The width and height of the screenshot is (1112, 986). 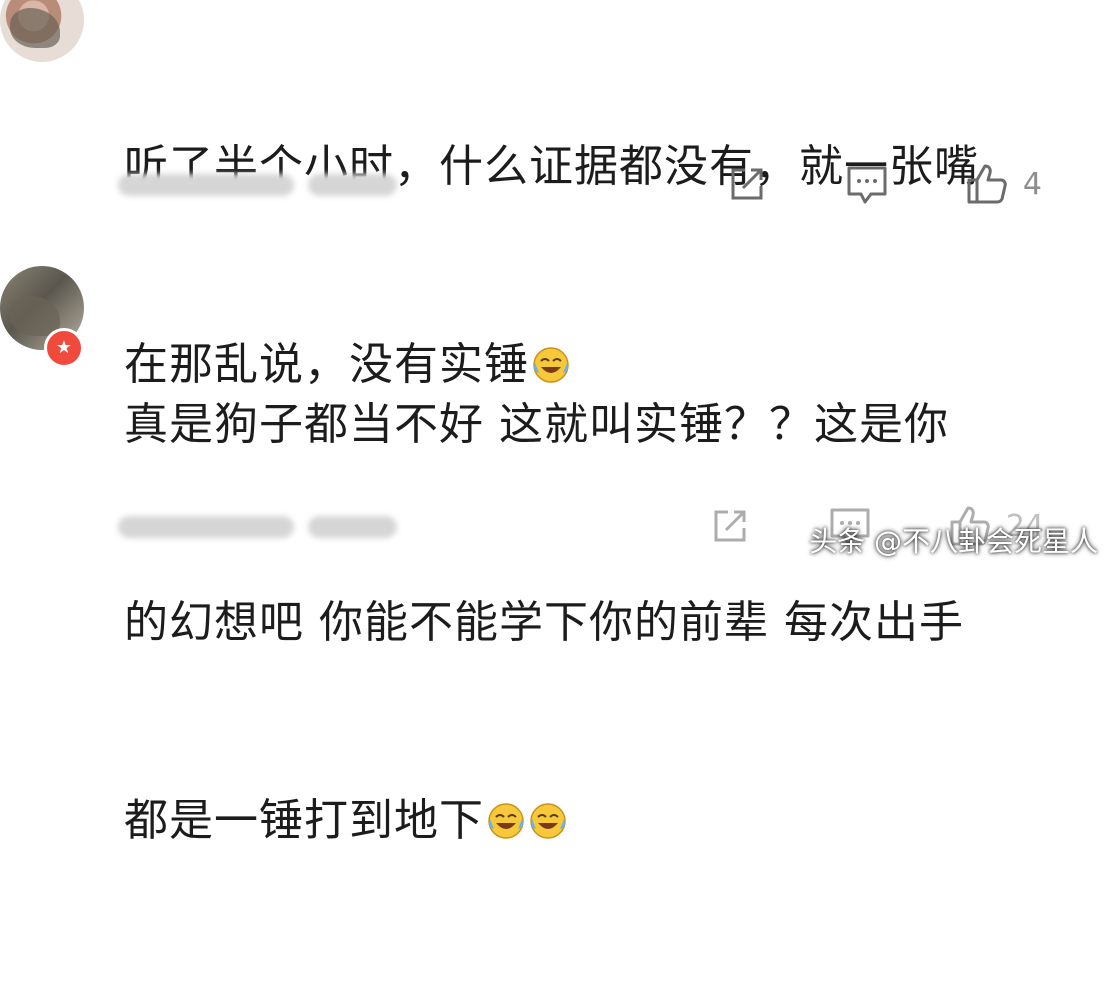 I want to click on reply-button, so click(x=867, y=184).